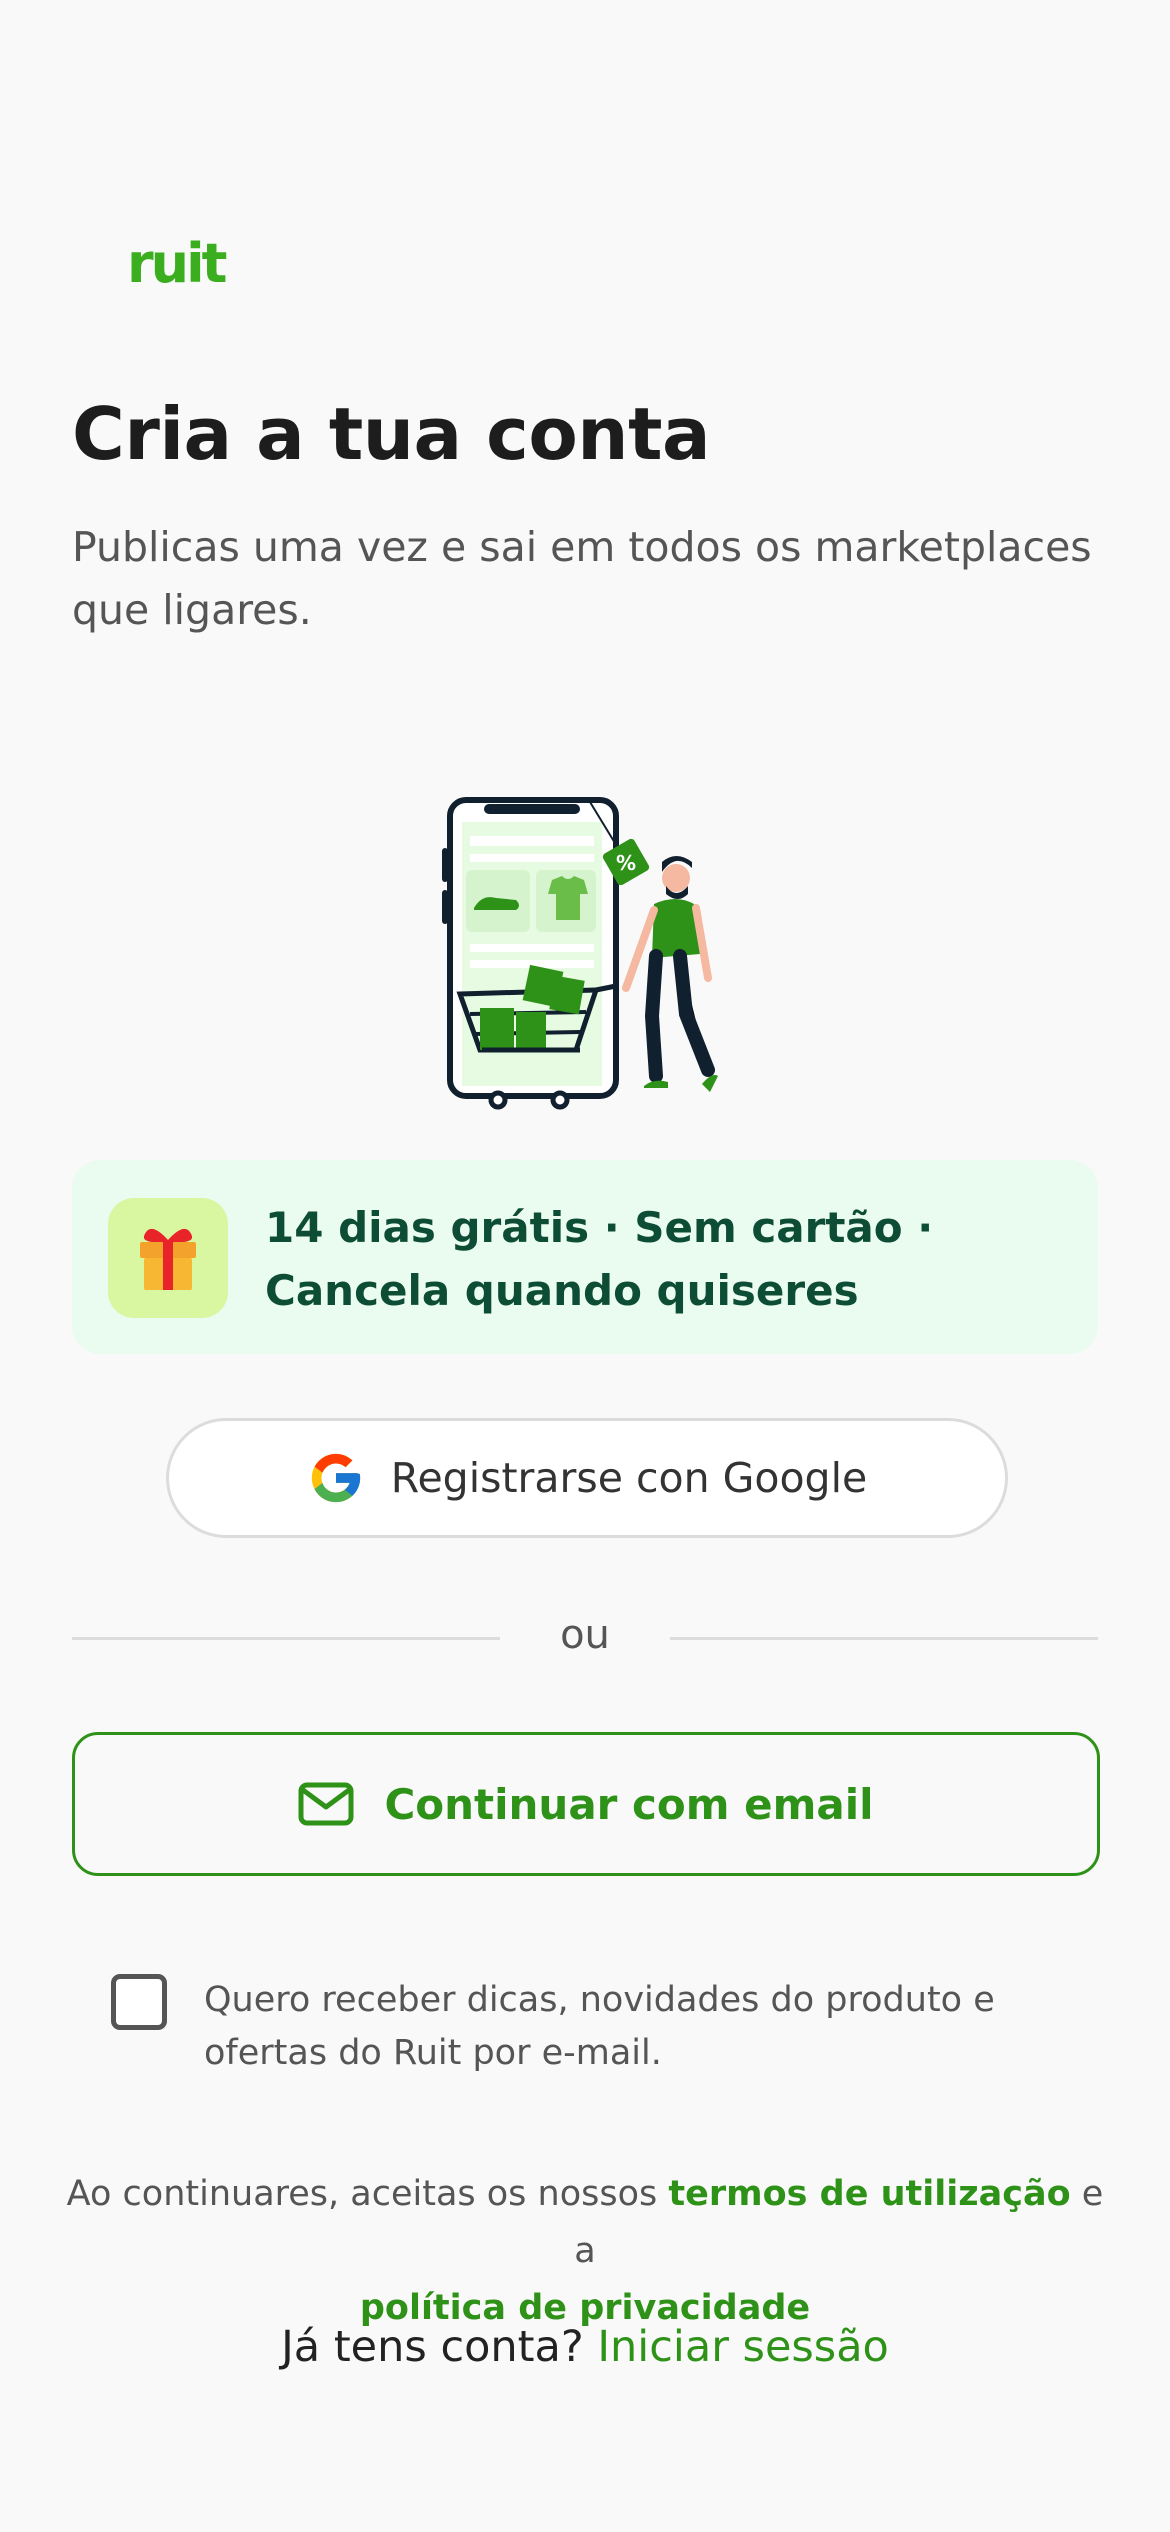 This screenshot has width=1170, height=2532. I want to click on divider-line-right, so click(884, 1638).